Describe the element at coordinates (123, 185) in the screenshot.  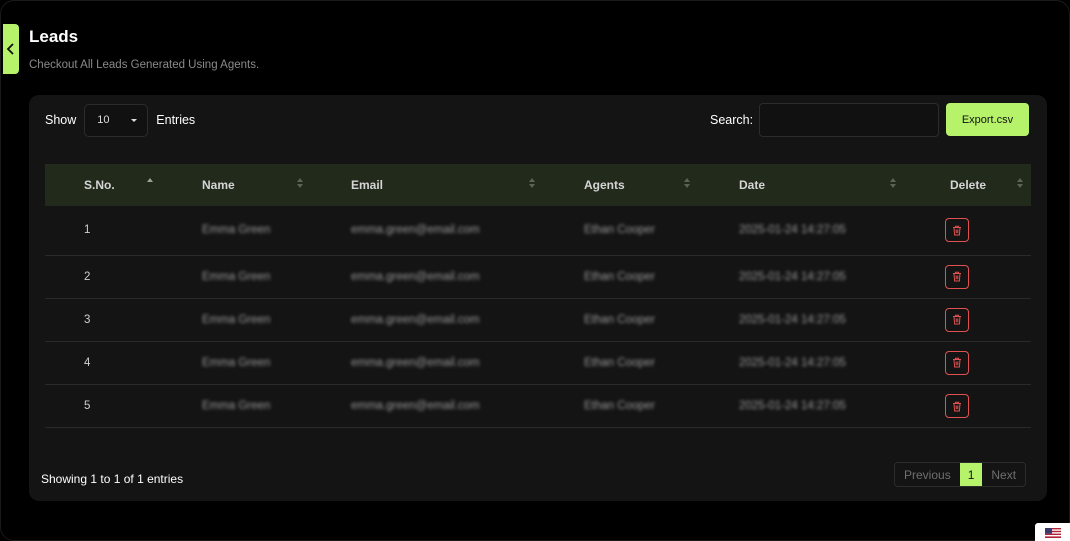
I see `column-header-sno: S.No.` at that location.